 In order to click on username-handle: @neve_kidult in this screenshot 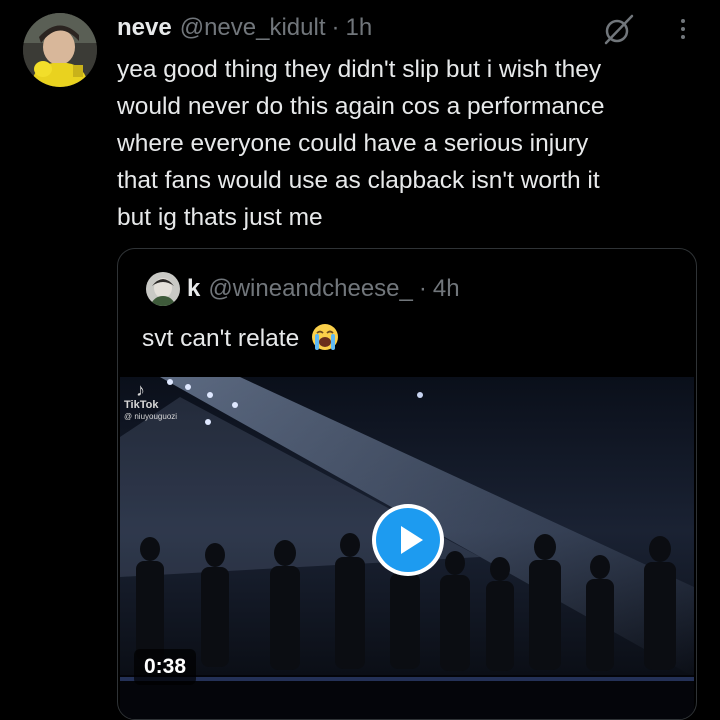, I will do `click(253, 28)`.